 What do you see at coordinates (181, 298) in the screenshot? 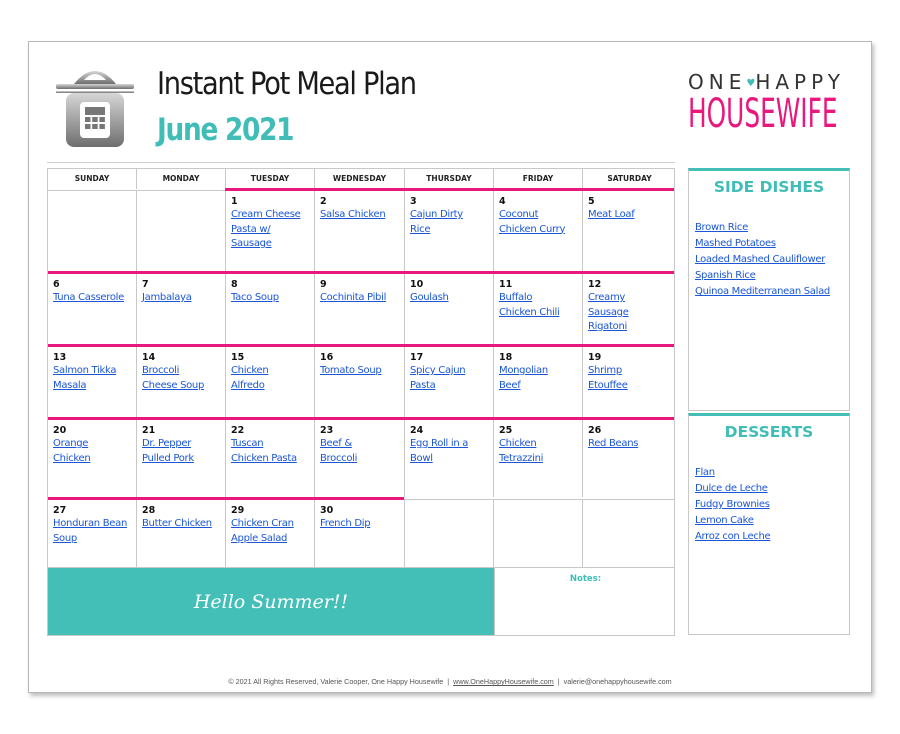
I see `meal-link: Jambalaya` at bounding box center [181, 298].